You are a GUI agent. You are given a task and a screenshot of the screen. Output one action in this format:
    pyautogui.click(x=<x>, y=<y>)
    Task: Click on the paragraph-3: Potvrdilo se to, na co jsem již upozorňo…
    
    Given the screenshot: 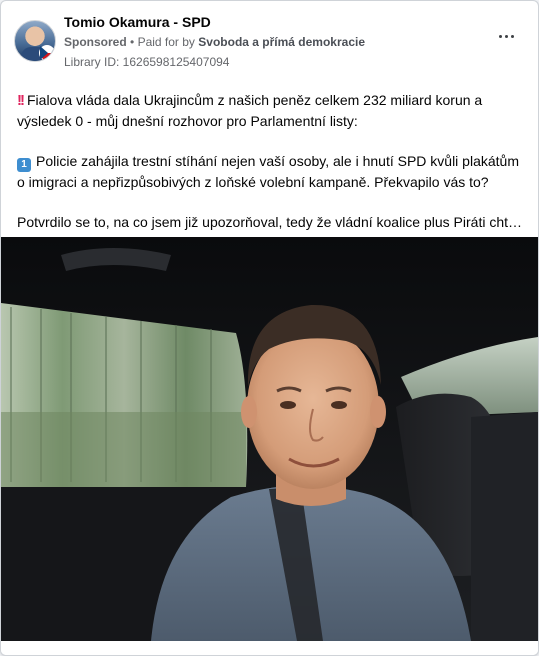 What is the action you would take?
    pyautogui.click(x=272, y=222)
    